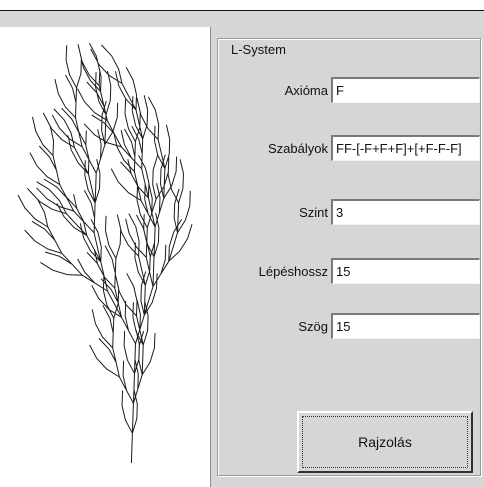 The height and width of the screenshot is (487, 484). I want to click on rules-input, so click(405, 148).